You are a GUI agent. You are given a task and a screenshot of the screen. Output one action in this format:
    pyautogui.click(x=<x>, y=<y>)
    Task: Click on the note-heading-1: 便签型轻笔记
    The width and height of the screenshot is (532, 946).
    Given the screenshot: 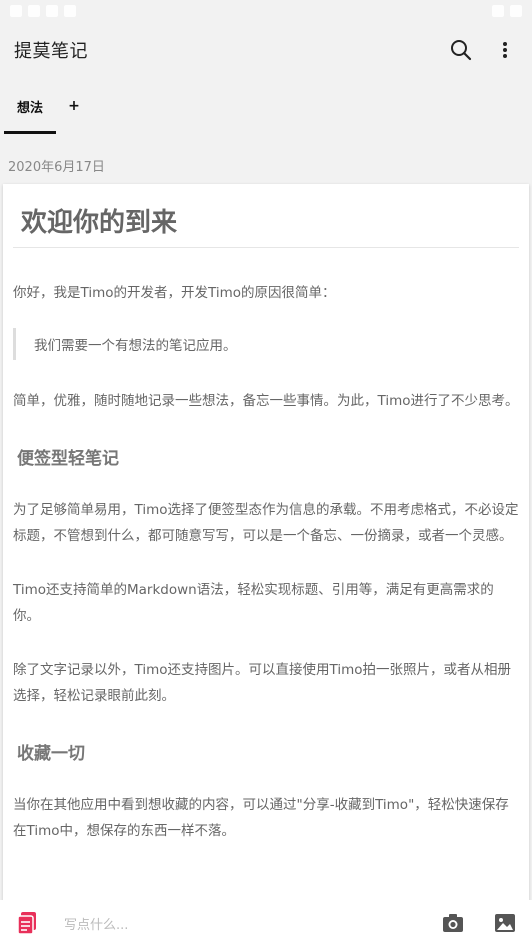 What is the action you would take?
    pyautogui.click(x=68, y=459)
    